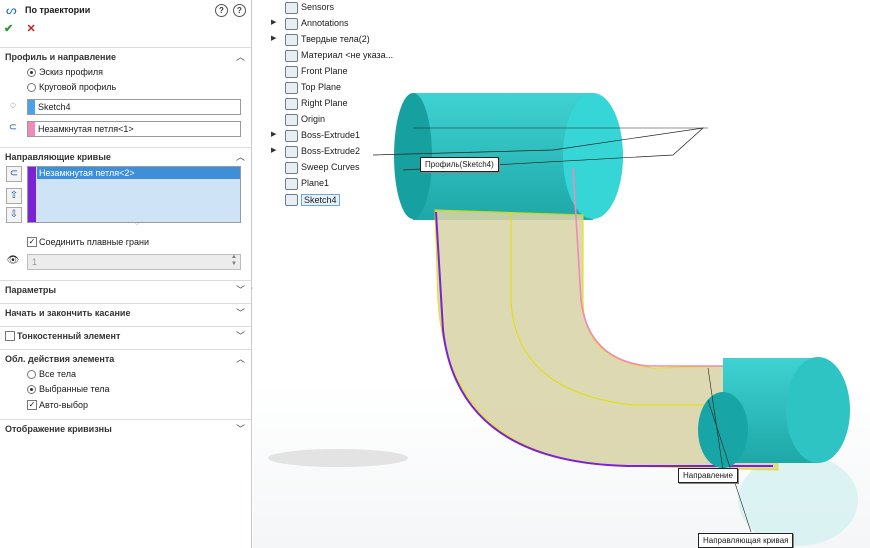  Describe the element at coordinates (14, 174) in the screenshot. I see `guide-curve-icon: ⊂` at that location.